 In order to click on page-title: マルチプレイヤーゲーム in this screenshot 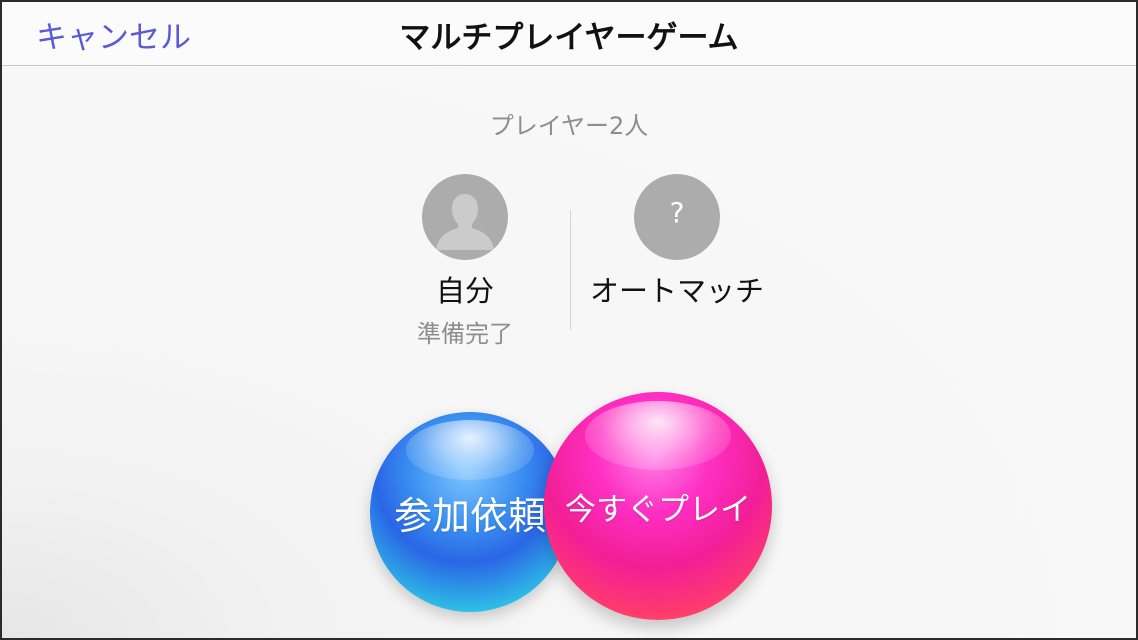, I will do `click(569, 38)`.